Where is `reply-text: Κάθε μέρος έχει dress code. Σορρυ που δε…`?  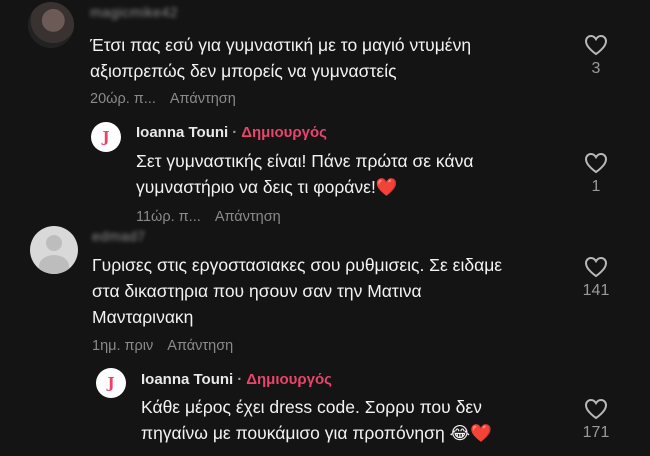 reply-text: Κάθε μέρος έχει dress code. Σορρυ που δε… is located at coordinates (316, 420).